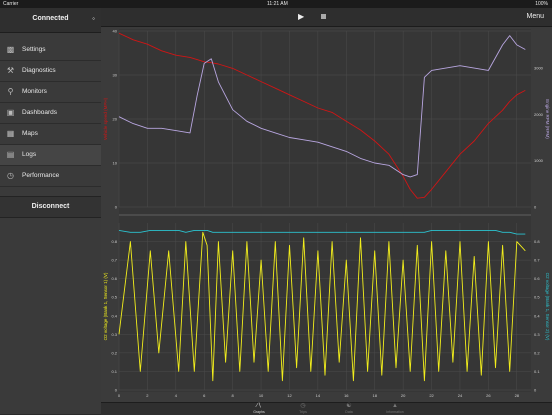 The width and height of the screenshot is (552, 415). I want to click on connection-status: Connected, so click(50, 18).